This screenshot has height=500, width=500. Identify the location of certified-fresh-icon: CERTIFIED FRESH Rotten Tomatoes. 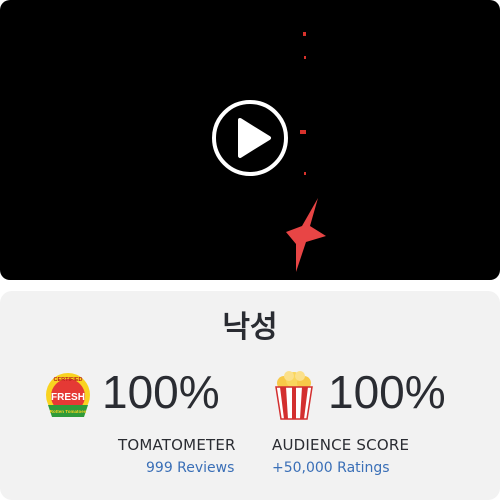
(68, 395).